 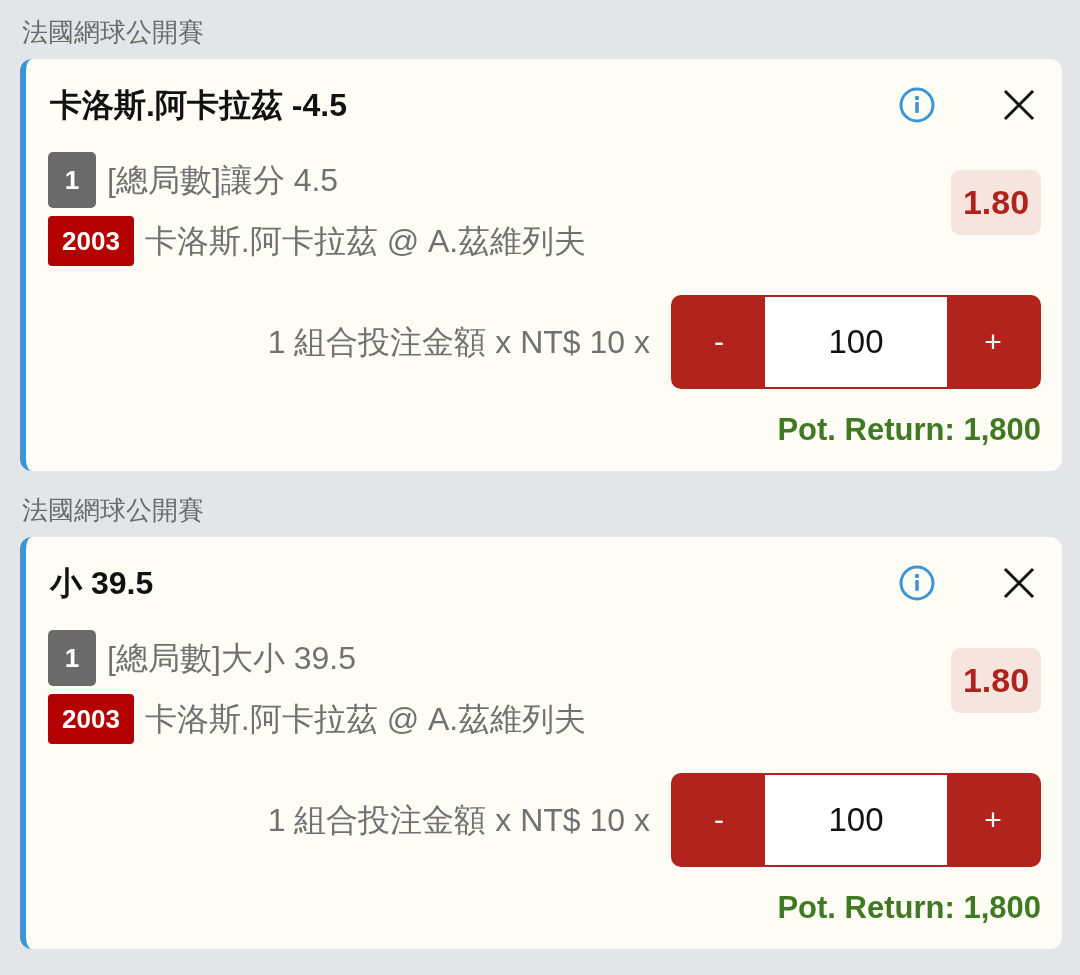 What do you see at coordinates (231, 658) in the screenshot?
I see `market-text: [總局數]大小 39.5` at bounding box center [231, 658].